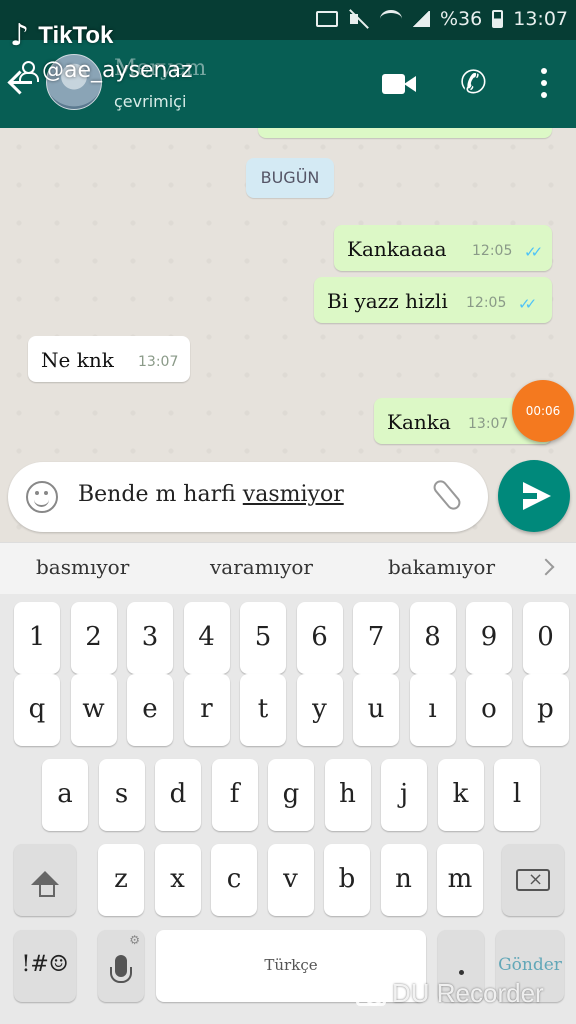 This screenshot has height=1024, width=576. Describe the element at coordinates (82, 567) in the screenshot. I see `suggestion-item: basmıyor` at that location.